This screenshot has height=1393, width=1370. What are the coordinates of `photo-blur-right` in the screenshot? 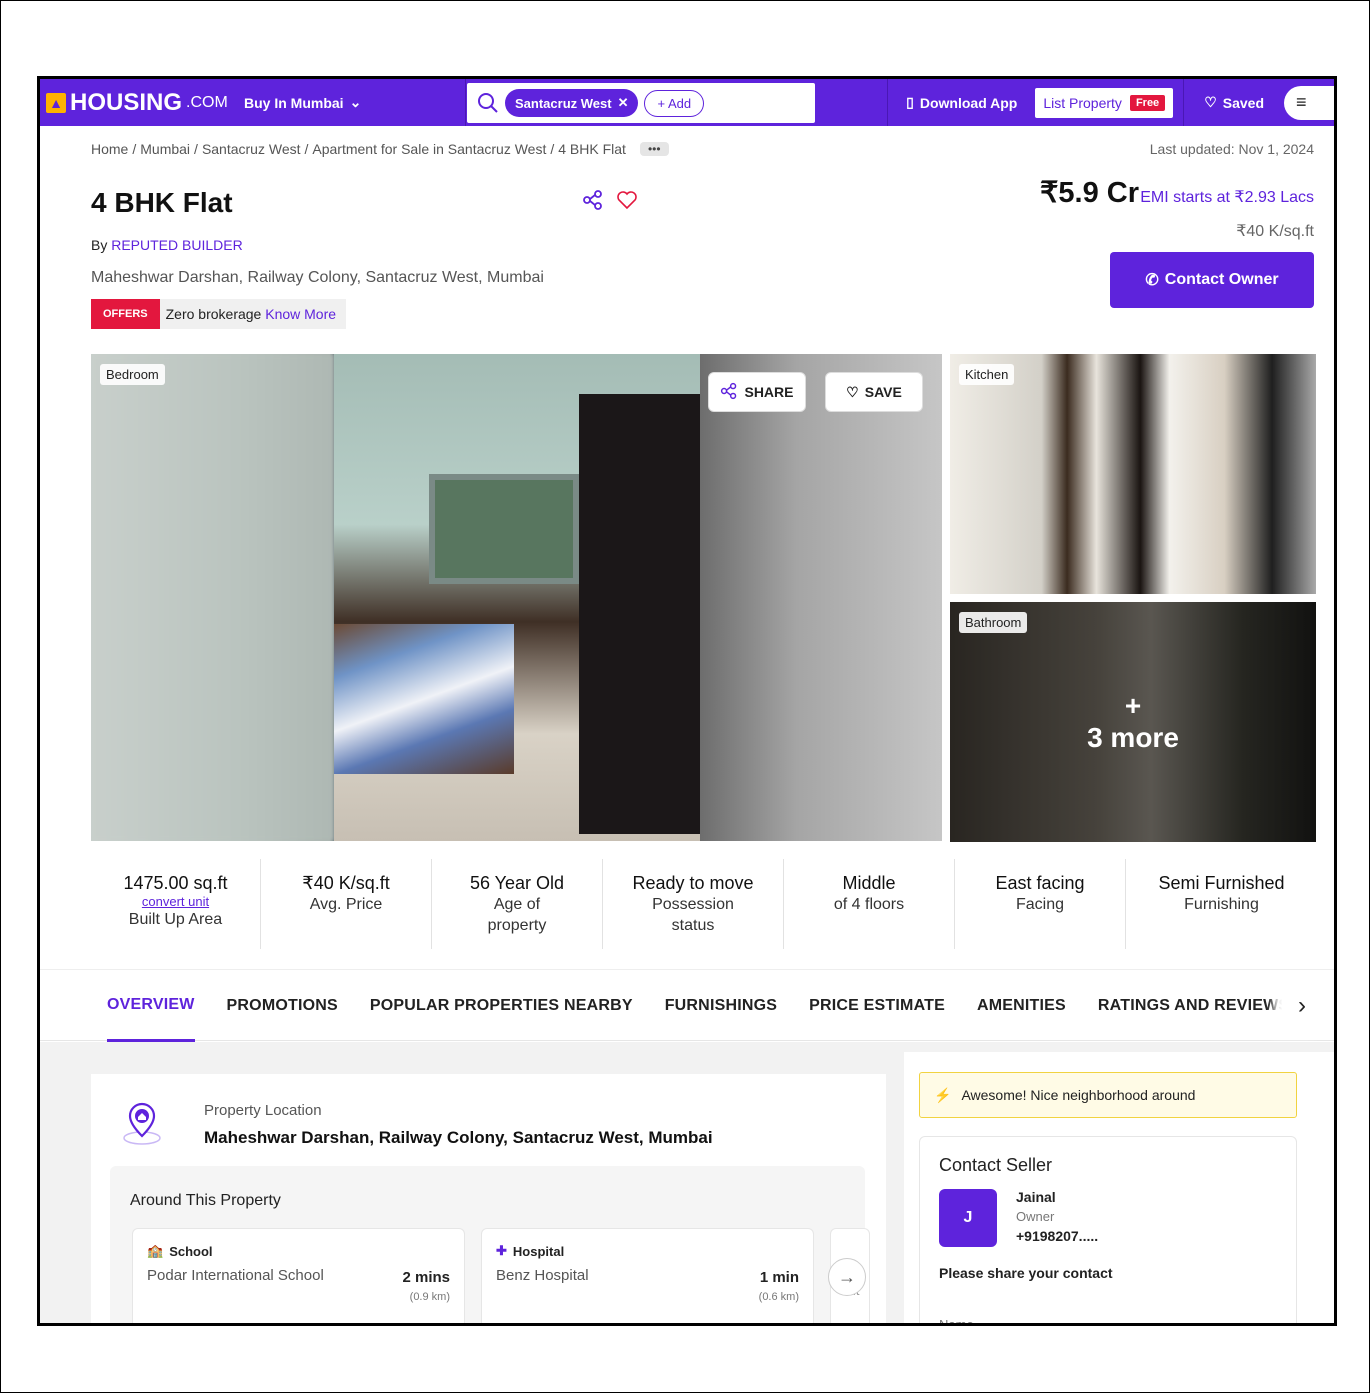 It's located at (821, 597).